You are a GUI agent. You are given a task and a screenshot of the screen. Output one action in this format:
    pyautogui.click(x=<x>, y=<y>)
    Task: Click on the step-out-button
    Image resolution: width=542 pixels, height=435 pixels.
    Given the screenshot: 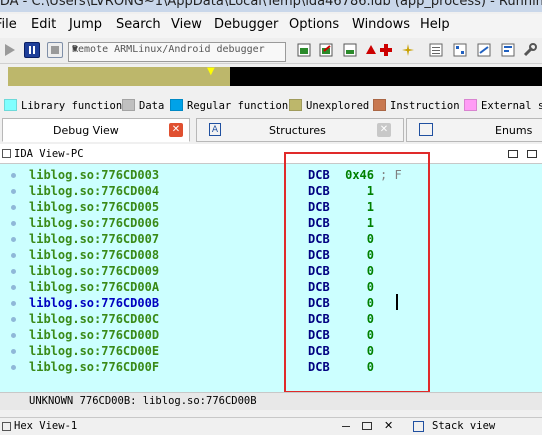 What is the action you would take?
    pyautogui.click(x=371, y=50)
    